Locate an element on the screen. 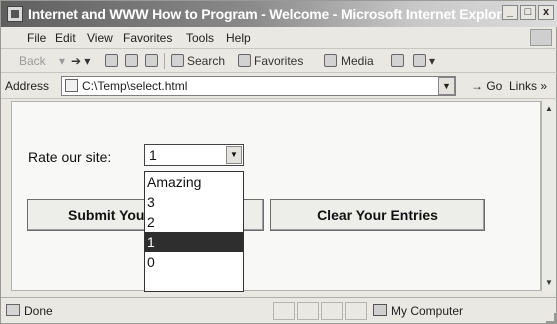 This screenshot has width=557, height=324. stop-icon is located at coordinates (111, 60).